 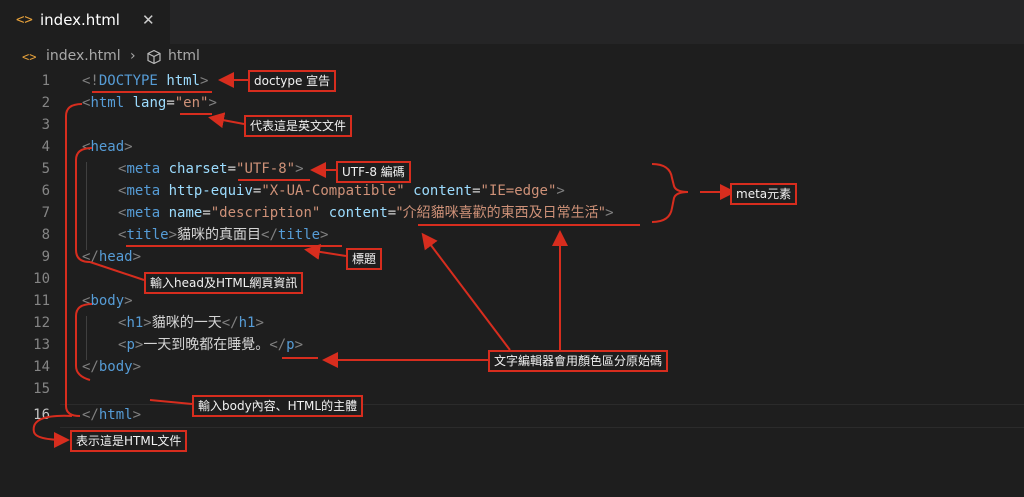 What do you see at coordinates (184, 56) in the screenshot?
I see `breadcrumb-element: html` at bounding box center [184, 56].